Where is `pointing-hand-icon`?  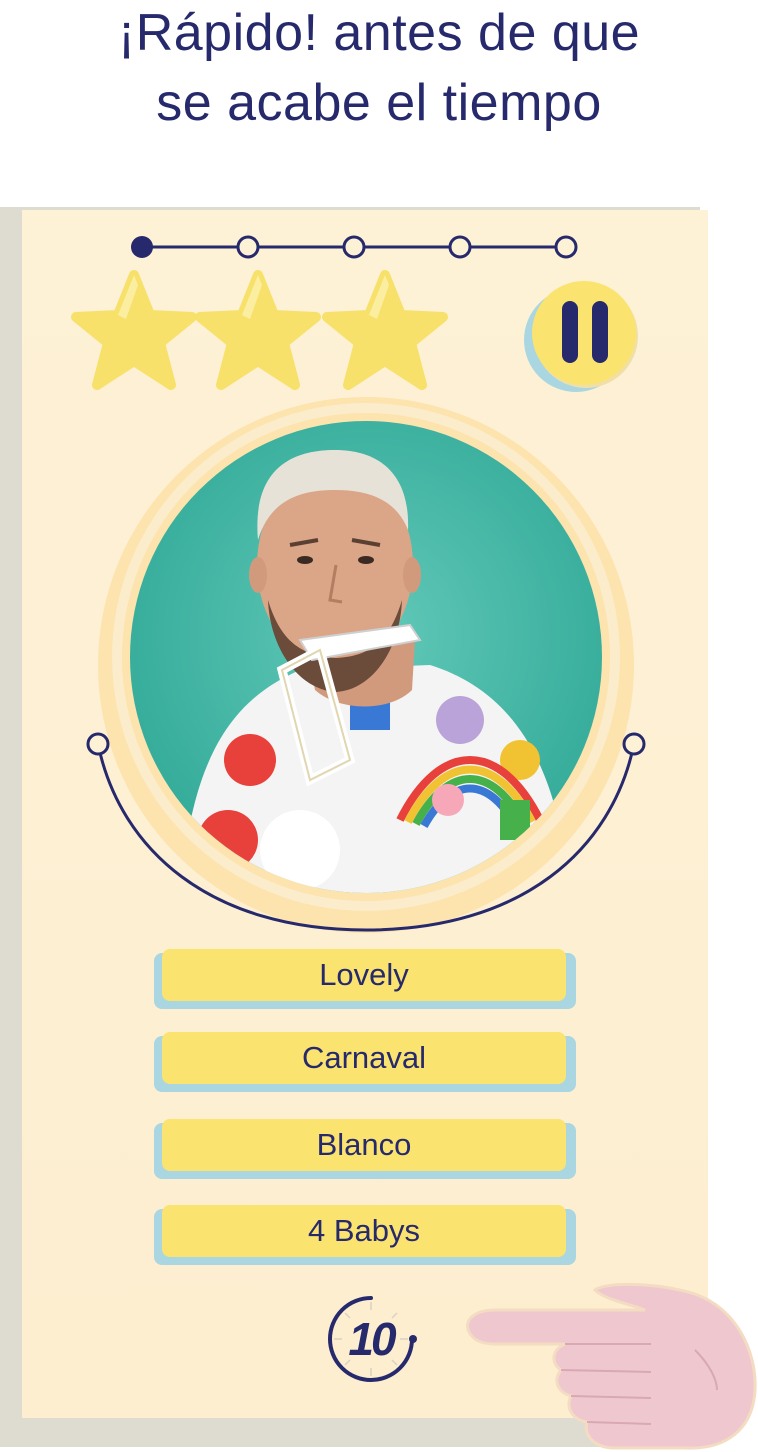 pointing-hand-icon is located at coordinates (611, 1366).